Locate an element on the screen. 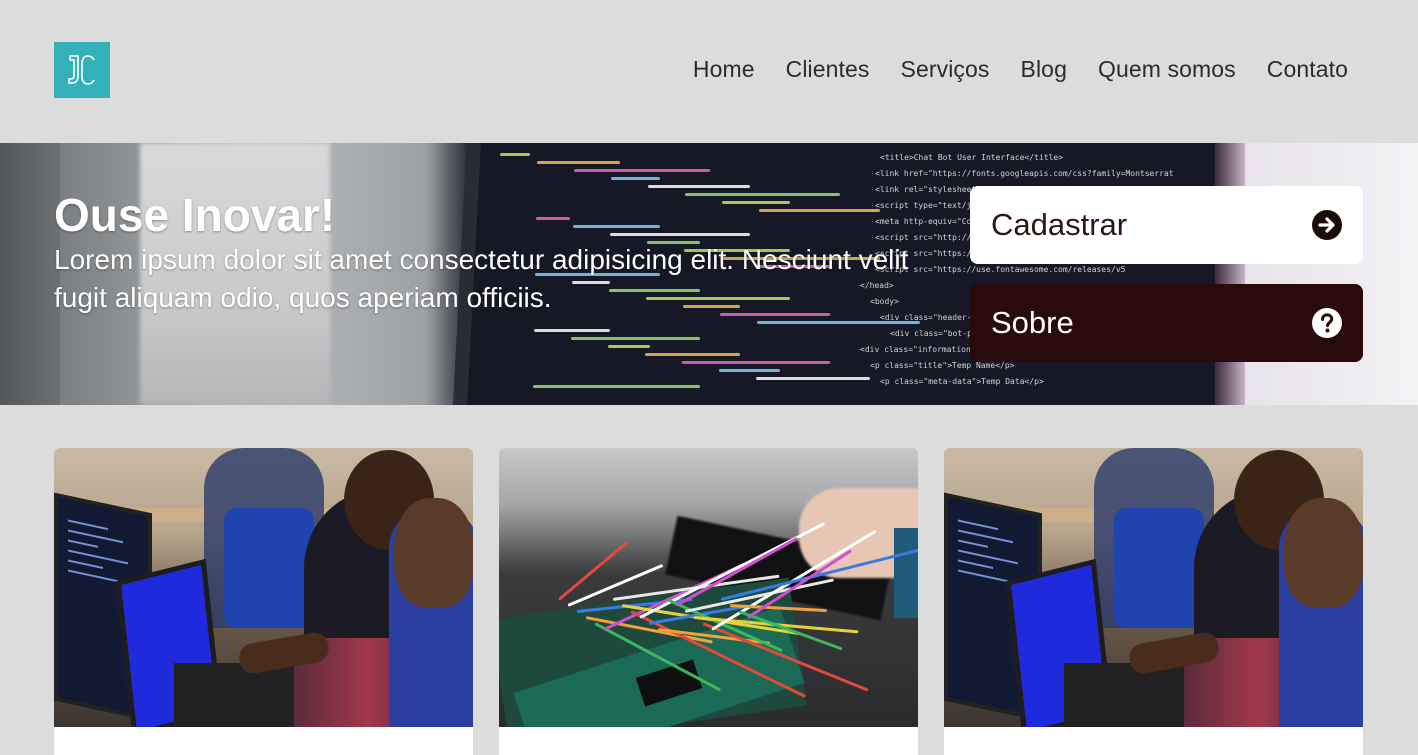 The height and width of the screenshot is (755, 1418). wire-decoration is located at coordinates (593, 570).